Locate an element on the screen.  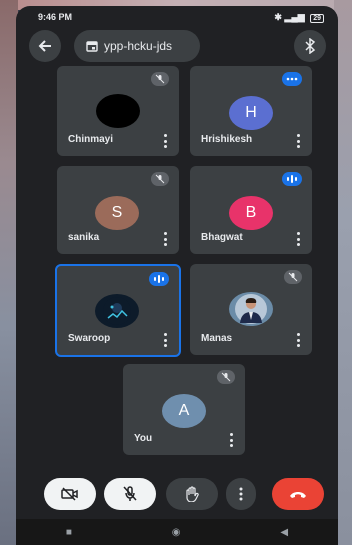
system-nav-bar: ■ ◉ ◀ is located at coordinates (177, 532).